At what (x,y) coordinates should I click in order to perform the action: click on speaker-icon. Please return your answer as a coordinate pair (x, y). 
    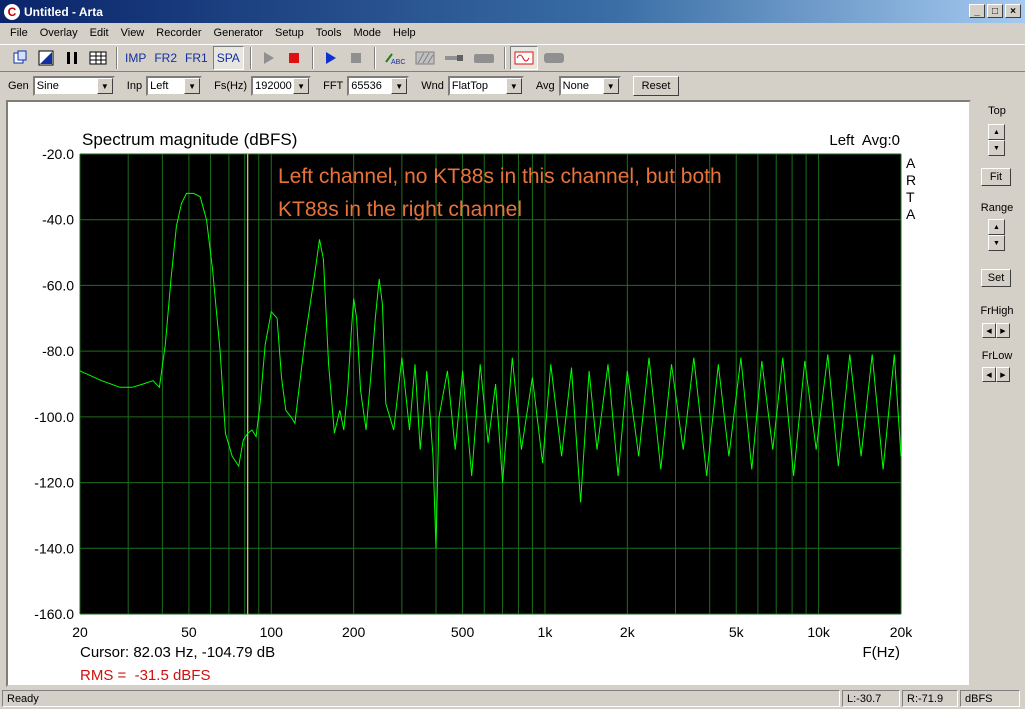
    Looking at the image, I should click on (554, 58).